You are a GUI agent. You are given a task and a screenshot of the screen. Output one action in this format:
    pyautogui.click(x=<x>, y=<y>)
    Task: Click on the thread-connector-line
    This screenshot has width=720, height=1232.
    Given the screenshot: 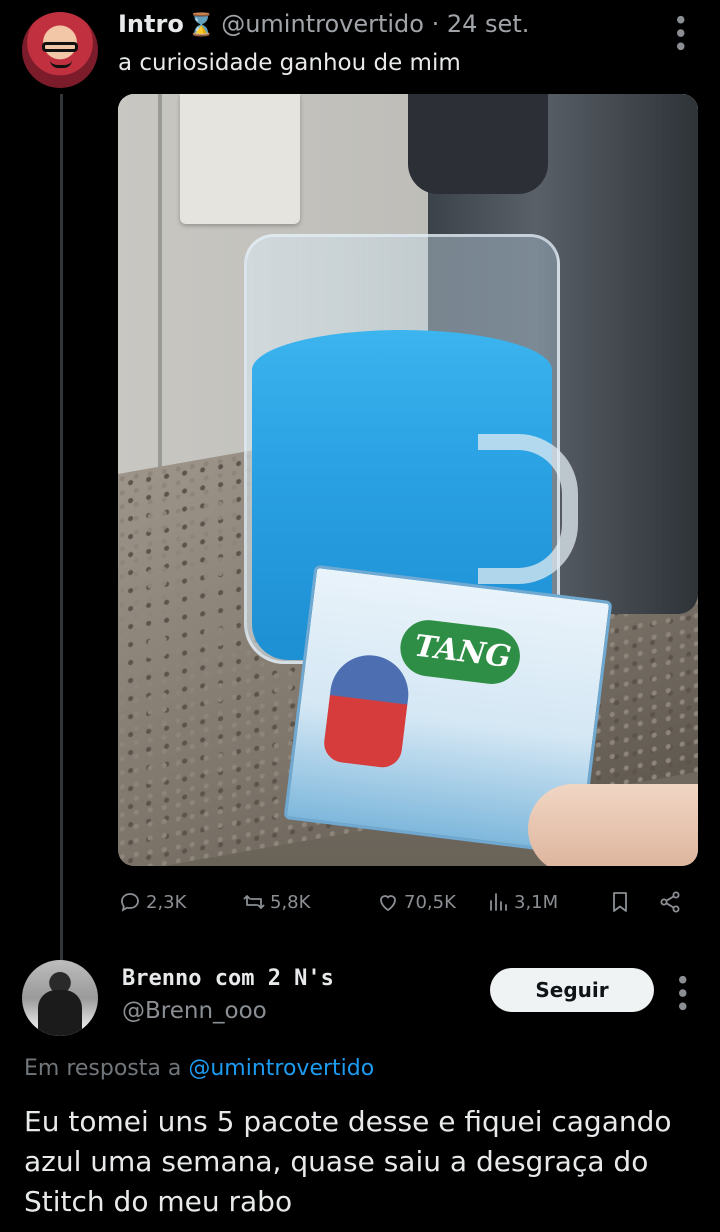 What is the action you would take?
    pyautogui.click(x=61, y=527)
    